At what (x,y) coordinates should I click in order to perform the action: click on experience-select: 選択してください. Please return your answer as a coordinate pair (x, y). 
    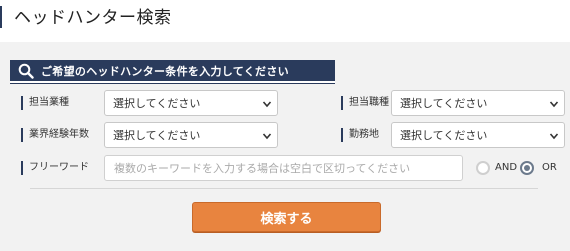
    Looking at the image, I should click on (191, 135).